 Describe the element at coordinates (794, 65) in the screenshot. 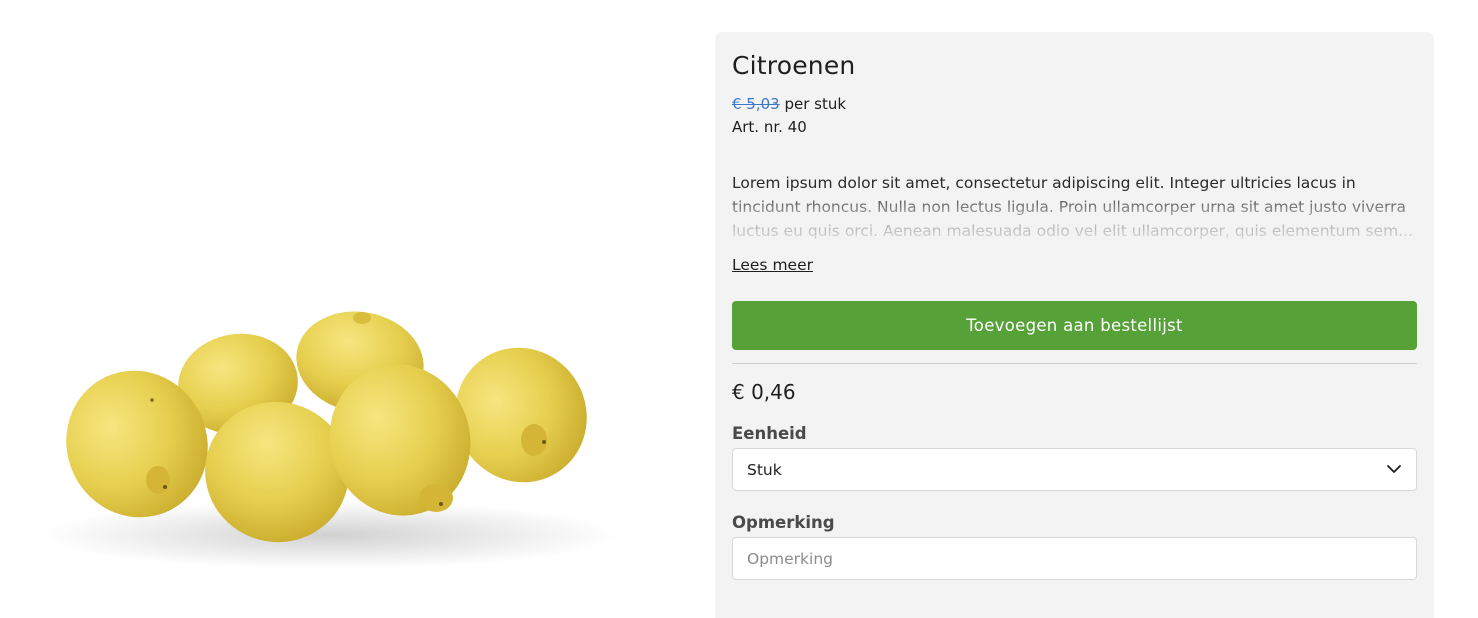

I see `product-title: Citroenen` at that location.